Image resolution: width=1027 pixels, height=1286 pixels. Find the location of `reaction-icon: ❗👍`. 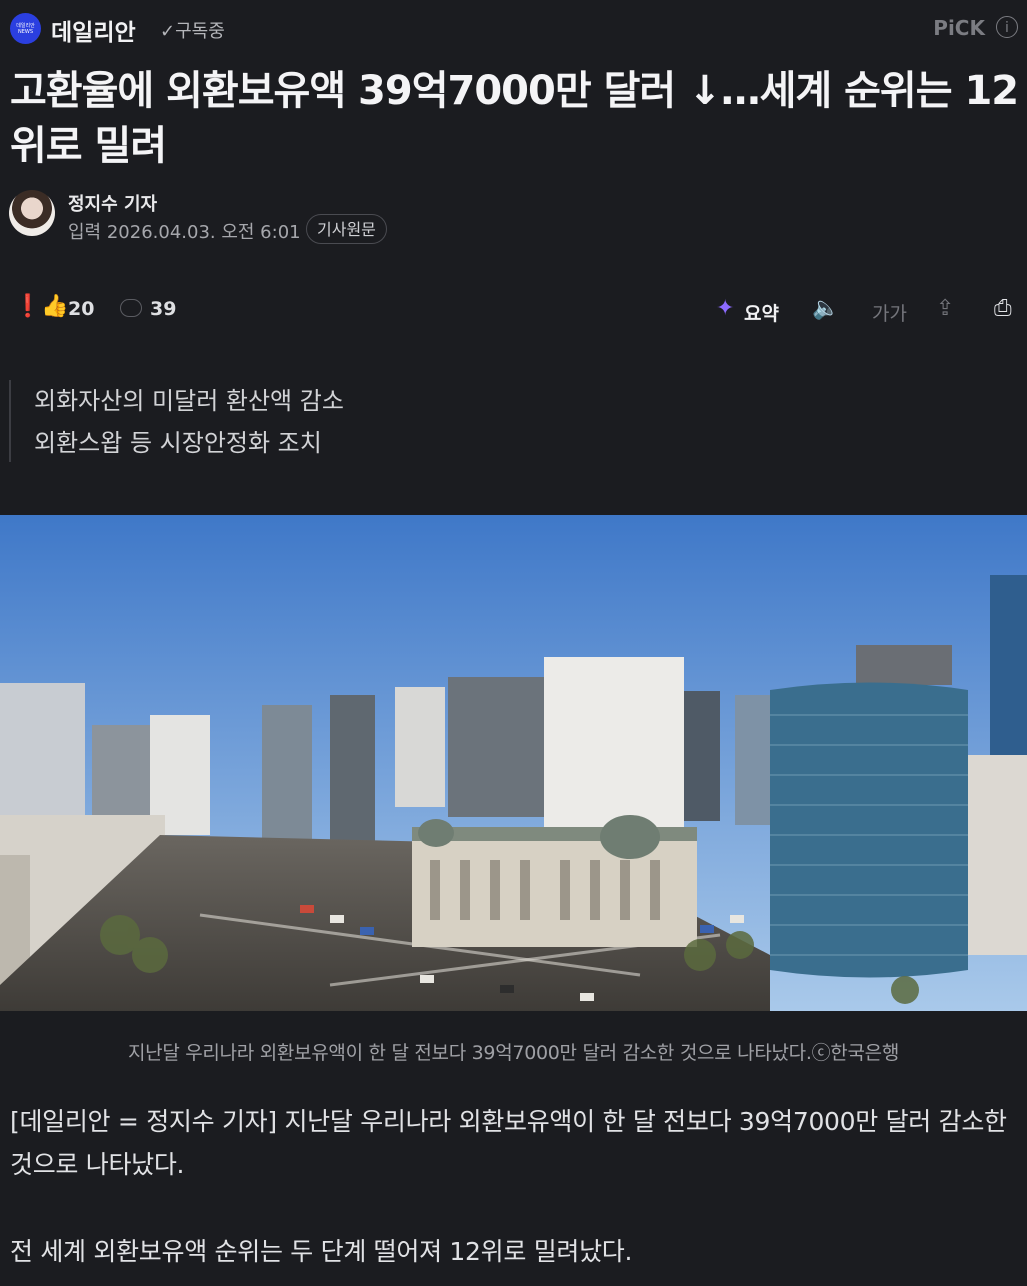

reaction-icon: ❗👍 is located at coordinates (41, 306).